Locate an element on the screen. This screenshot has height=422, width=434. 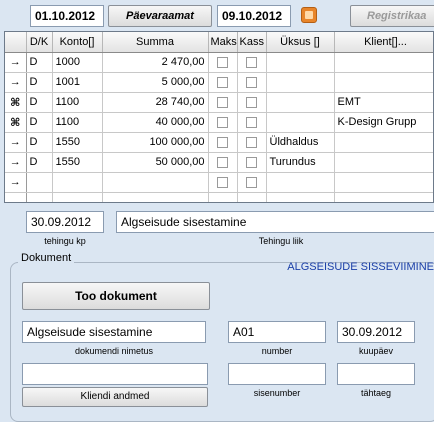
table-row: → is located at coordinates (219, 182).